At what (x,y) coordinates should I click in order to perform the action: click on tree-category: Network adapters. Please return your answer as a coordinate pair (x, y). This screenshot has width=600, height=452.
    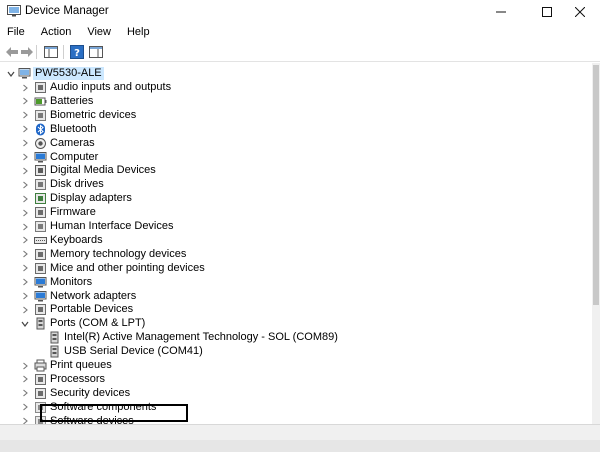
    Looking at the image, I should click on (295, 297).